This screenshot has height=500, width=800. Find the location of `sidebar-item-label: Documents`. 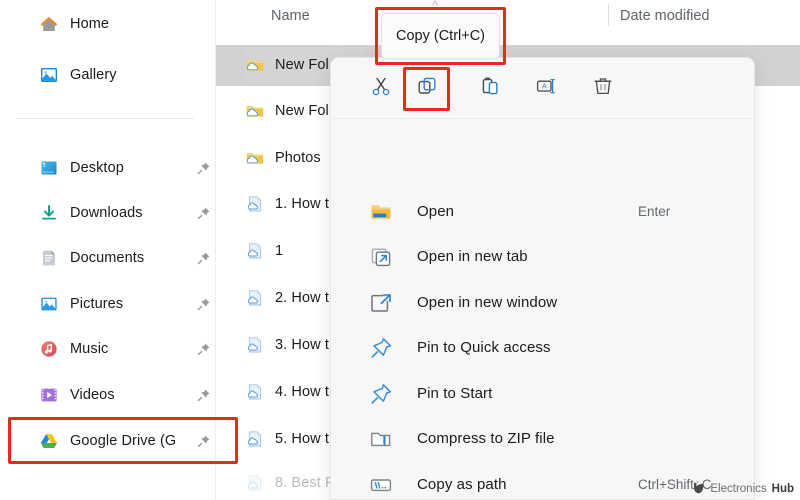

sidebar-item-label: Documents is located at coordinates (107, 258).